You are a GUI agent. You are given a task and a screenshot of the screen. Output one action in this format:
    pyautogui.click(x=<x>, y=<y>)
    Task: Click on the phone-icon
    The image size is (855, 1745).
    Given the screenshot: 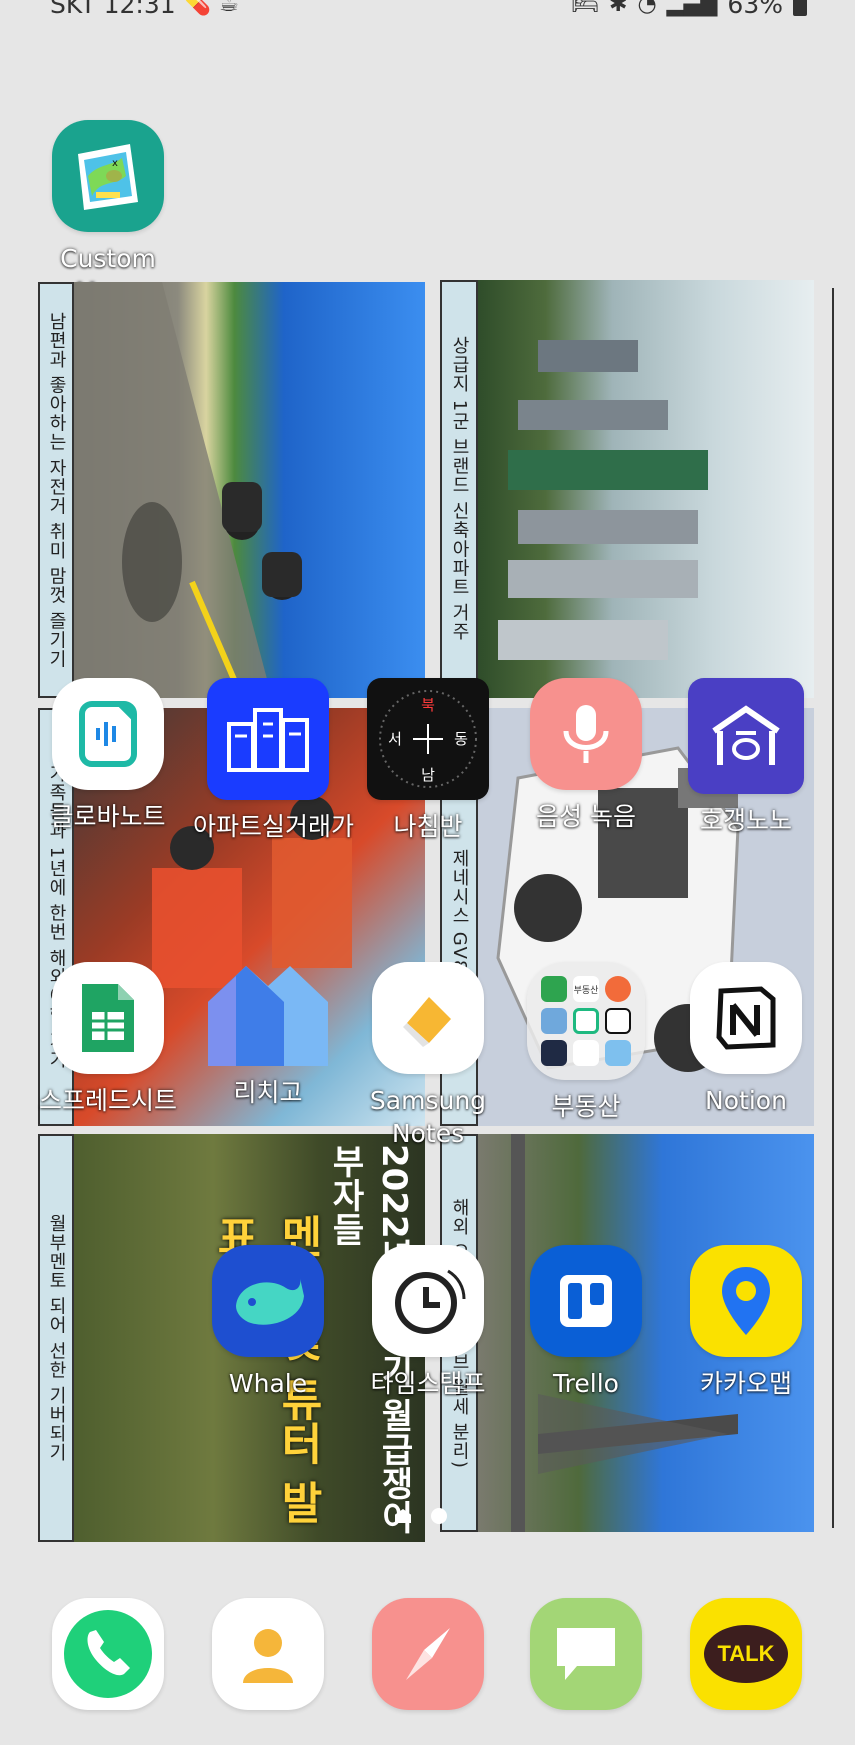 What is the action you would take?
    pyautogui.click(x=108, y=1654)
    